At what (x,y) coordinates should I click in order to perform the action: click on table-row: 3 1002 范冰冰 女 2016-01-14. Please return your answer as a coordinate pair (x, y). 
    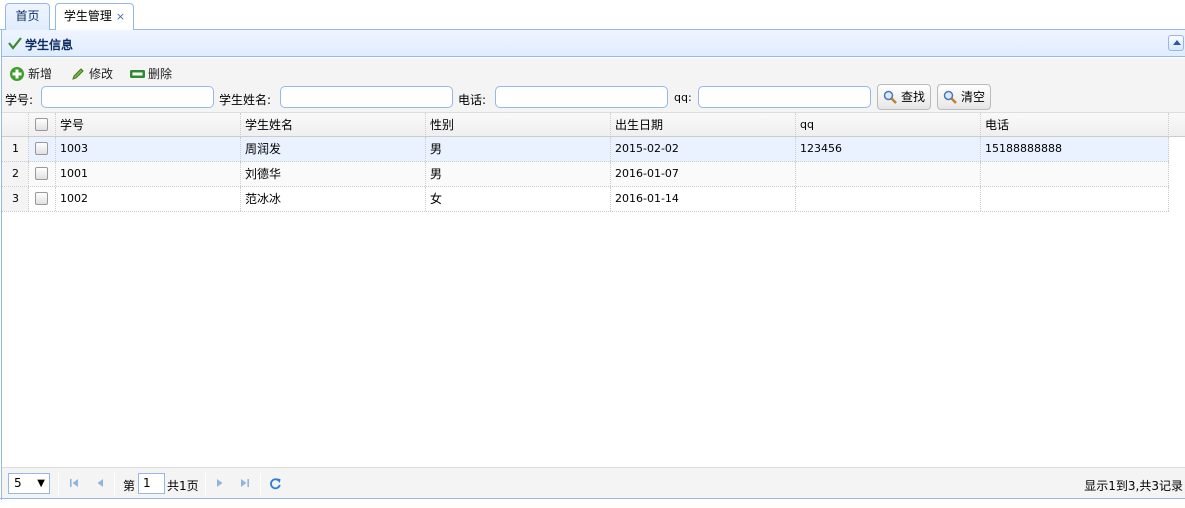
    Looking at the image, I should click on (585, 199).